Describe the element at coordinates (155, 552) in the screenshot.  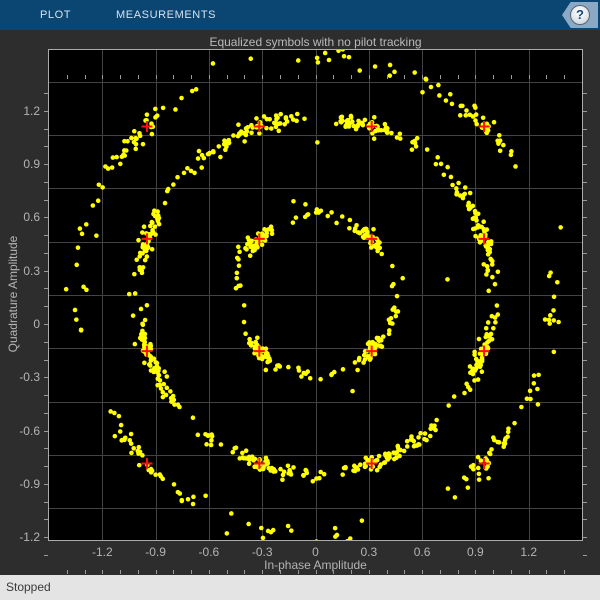
I see `x-tick-label: -0.9` at that location.